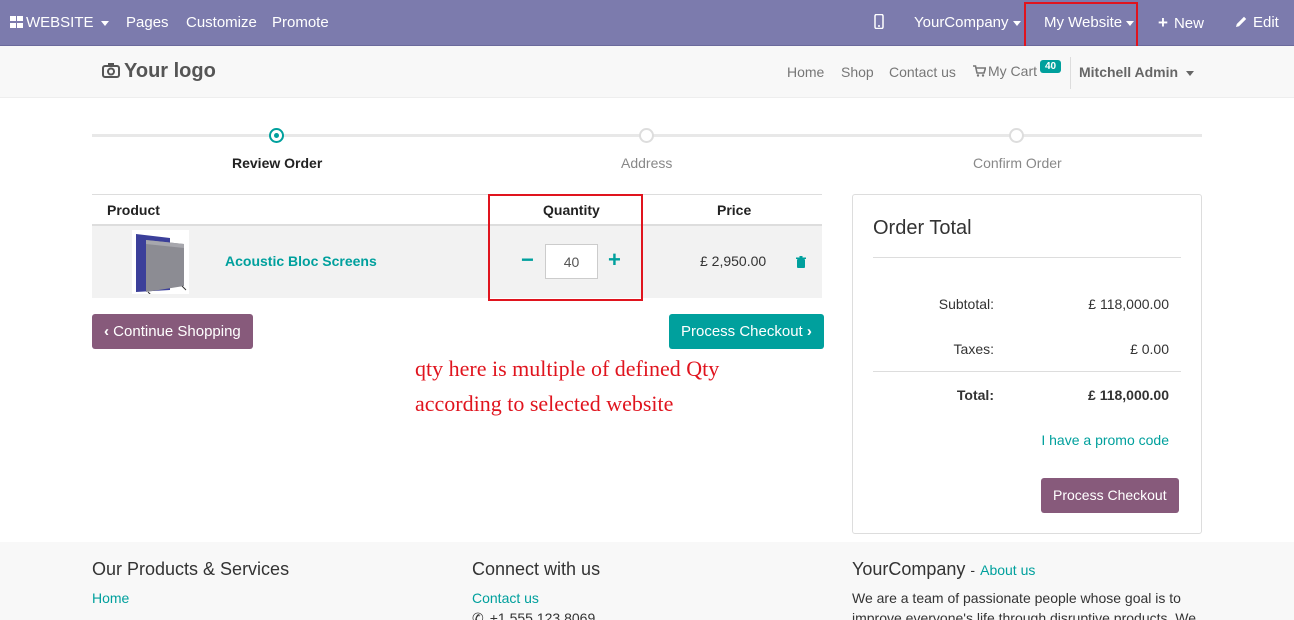 This screenshot has width=1294, height=620. What do you see at coordinates (106, 331) in the screenshot?
I see `chevron-left-icon: ‹` at bounding box center [106, 331].